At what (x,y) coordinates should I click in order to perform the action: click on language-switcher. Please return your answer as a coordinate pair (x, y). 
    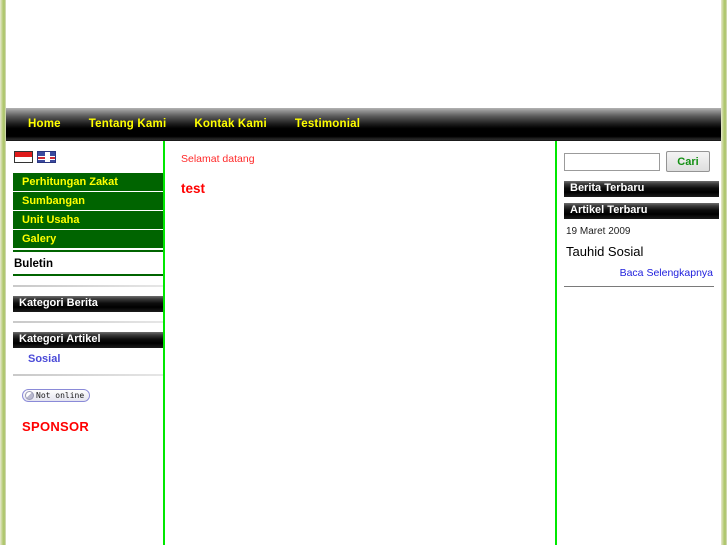
    Looking at the image, I should click on (86, 157).